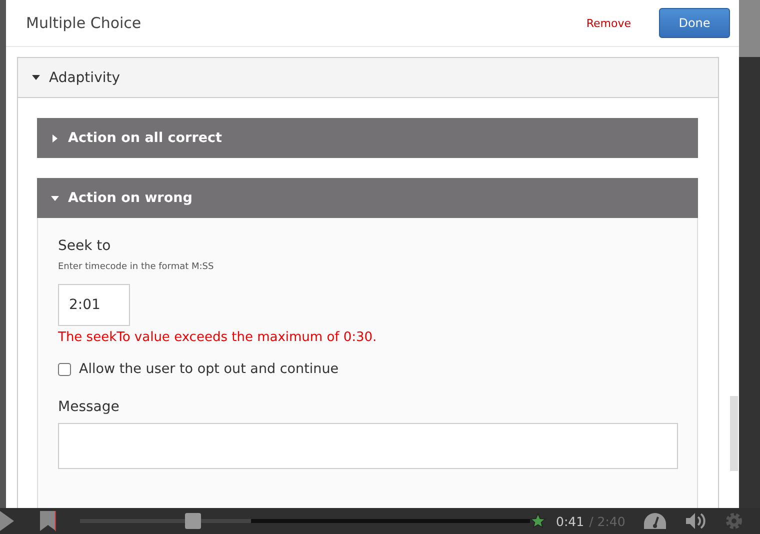 The width and height of the screenshot is (760, 534). I want to click on speedometer-icon, so click(655, 521).